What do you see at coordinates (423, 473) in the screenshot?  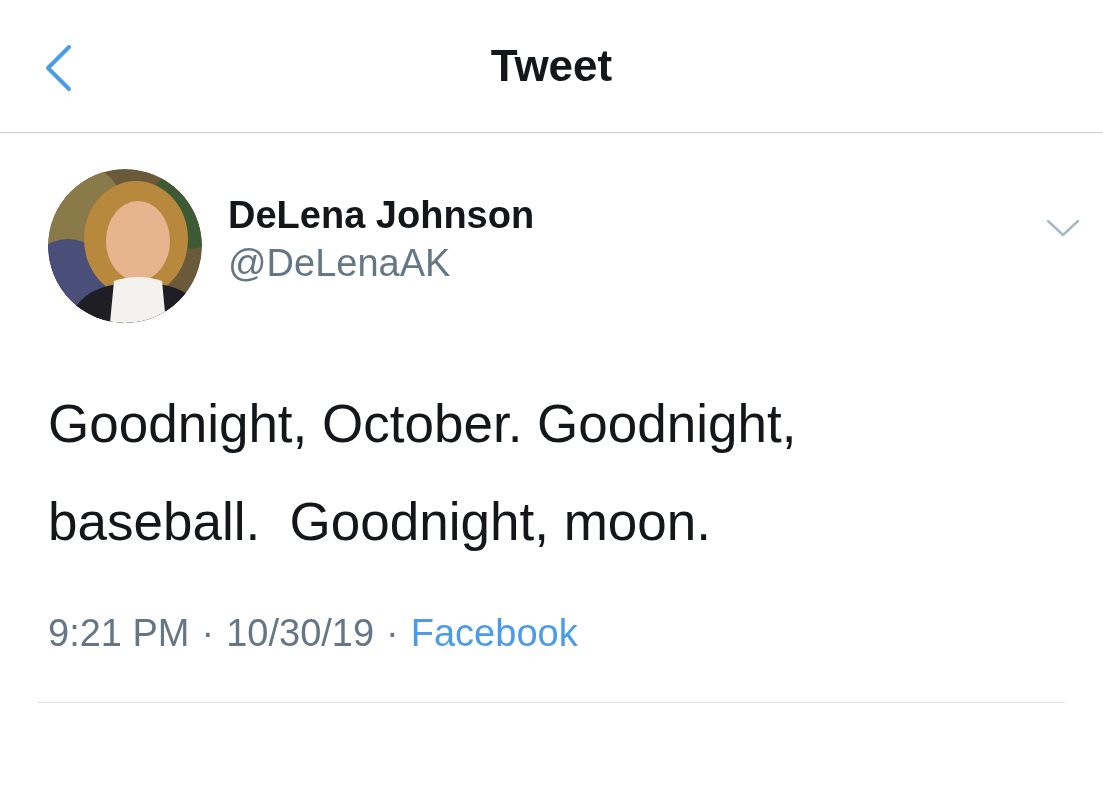 I see `tweet-text: Goodnight, October. Goodnight, baseball. Goodnight, moon.` at bounding box center [423, 473].